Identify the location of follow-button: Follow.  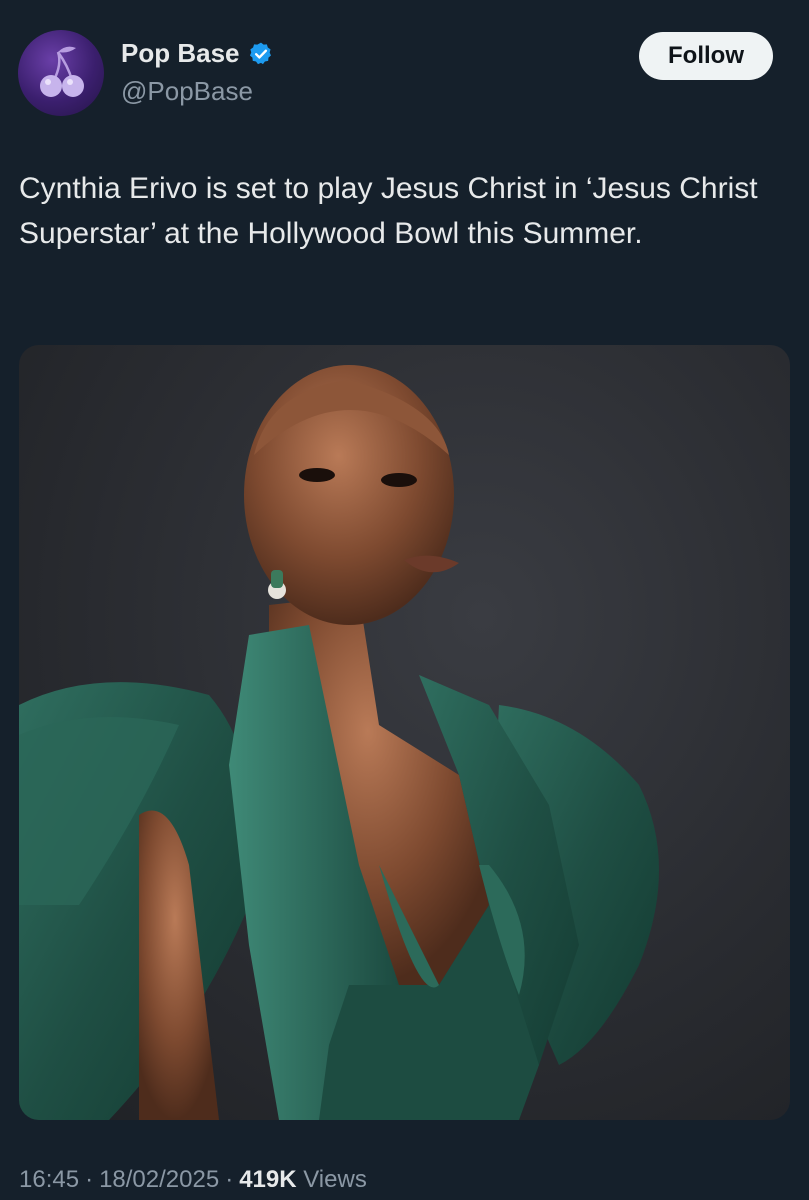
(706, 56).